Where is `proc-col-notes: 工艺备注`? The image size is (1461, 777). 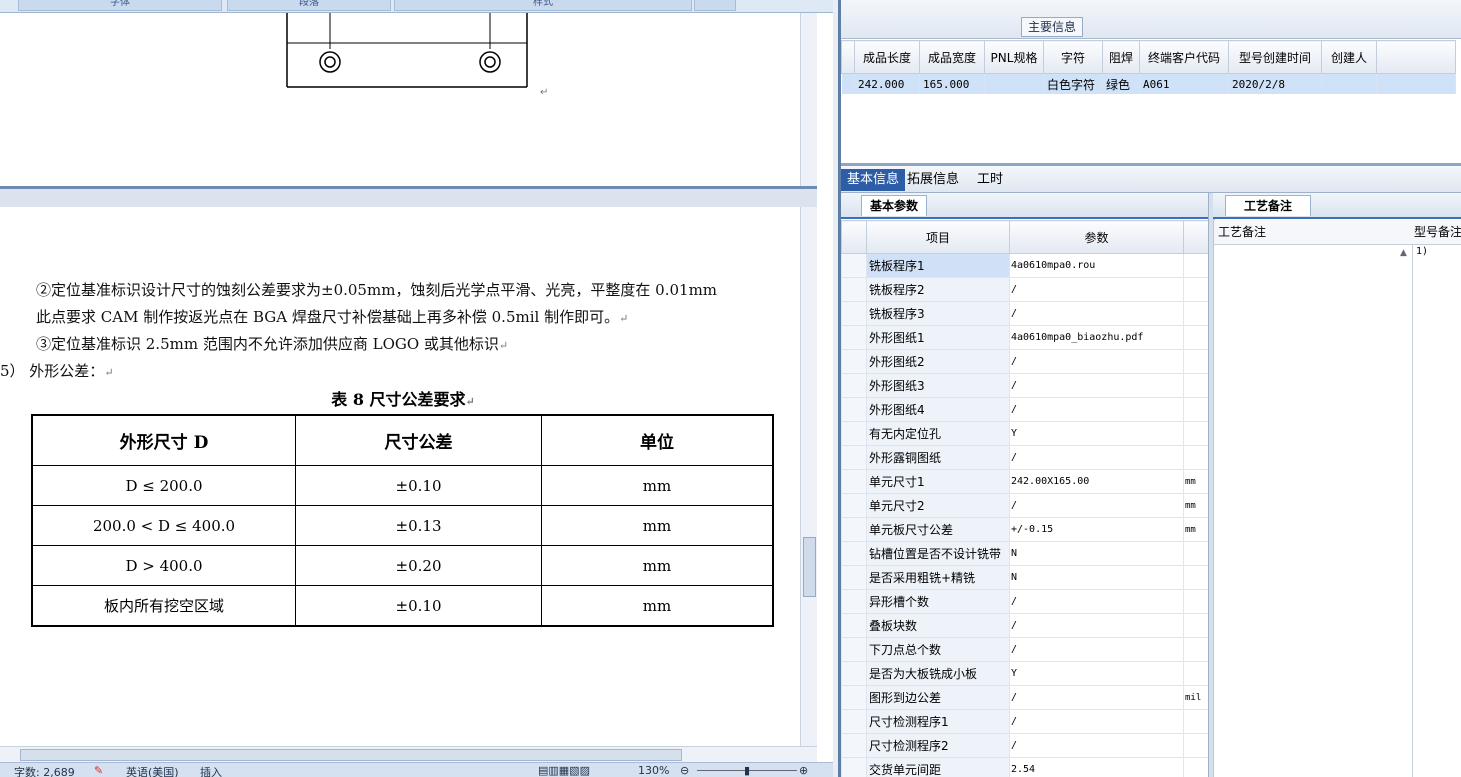
proc-col-notes: 工艺备注 is located at coordinates (1314, 232).